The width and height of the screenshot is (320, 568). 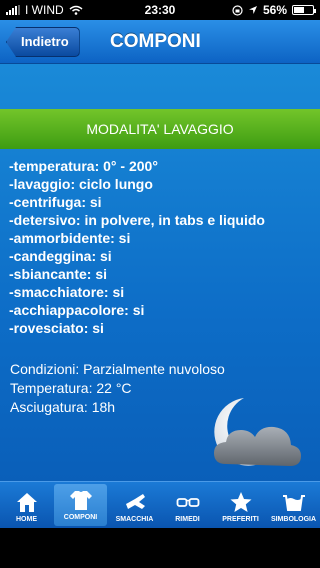 I want to click on navigation-bar: Indietro COMPONI, so click(x=160, y=42).